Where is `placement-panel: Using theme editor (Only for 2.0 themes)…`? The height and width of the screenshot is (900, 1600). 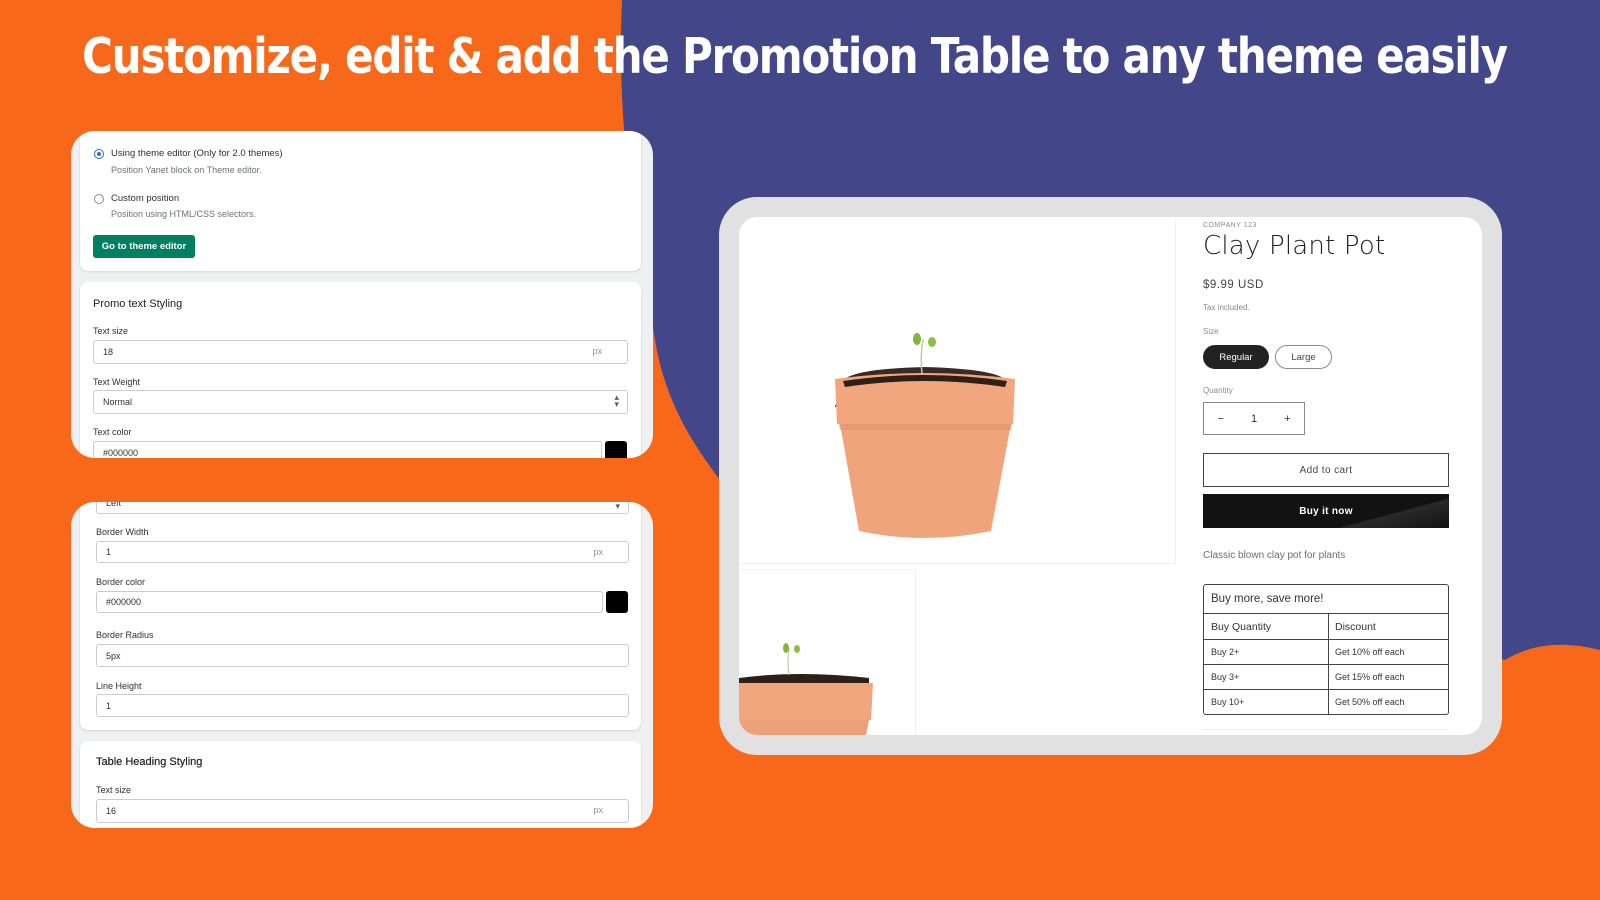 placement-panel: Using theme editor (Only for 2.0 themes)… is located at coordinates (360, 201).